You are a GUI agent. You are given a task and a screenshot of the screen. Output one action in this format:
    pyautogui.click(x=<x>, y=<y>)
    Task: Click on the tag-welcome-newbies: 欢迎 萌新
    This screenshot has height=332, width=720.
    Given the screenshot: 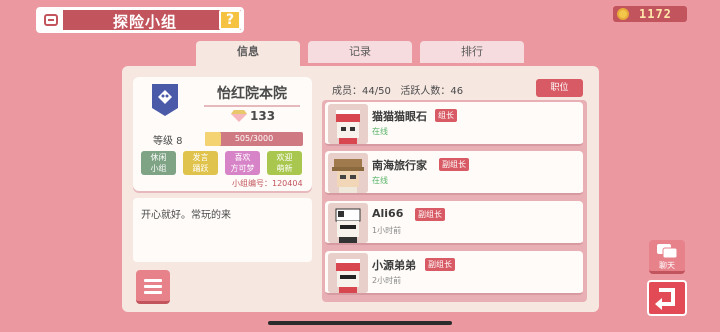 What is the action you would take?
    pyautogui.click(x=284, y=163)
    